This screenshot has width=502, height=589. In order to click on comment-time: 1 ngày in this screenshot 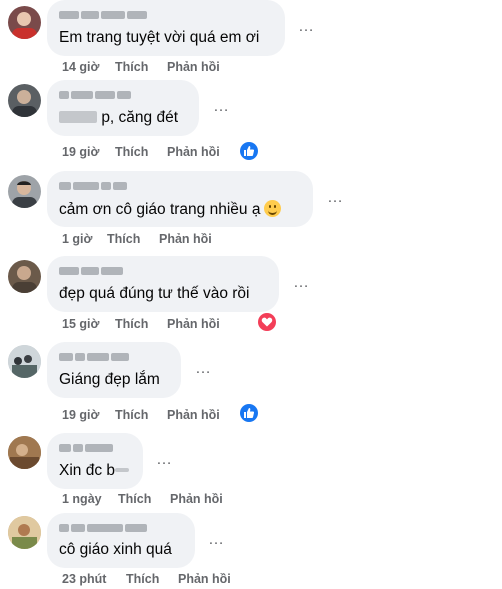, I will do `click(82, 499)`.